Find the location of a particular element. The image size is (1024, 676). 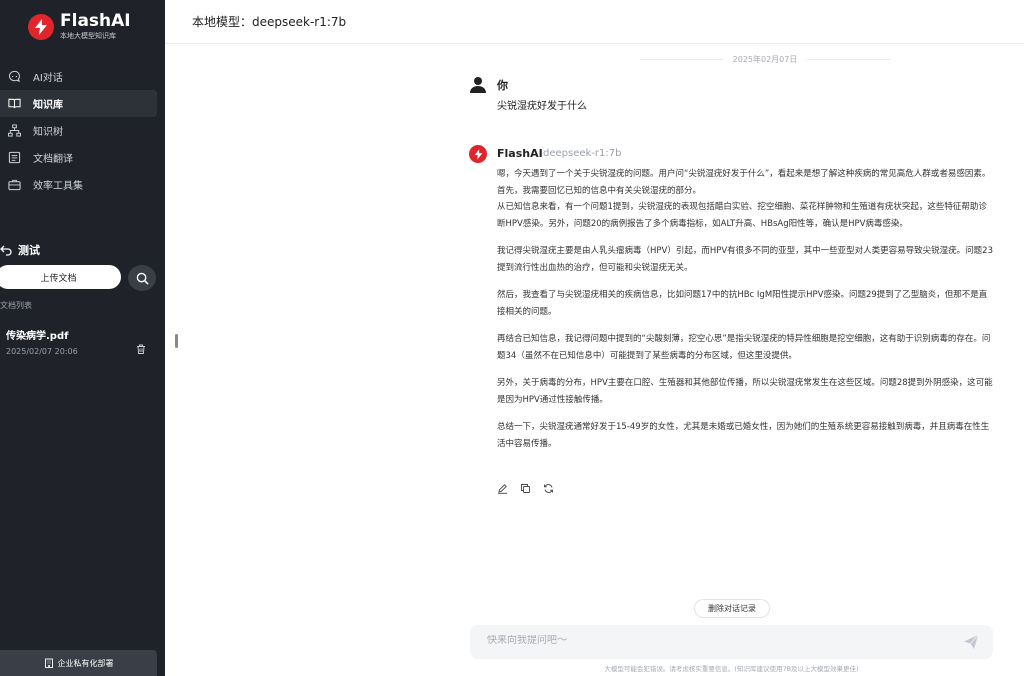

clear-chat-button: 删除对话记录 is located at coordinates (732, 608).